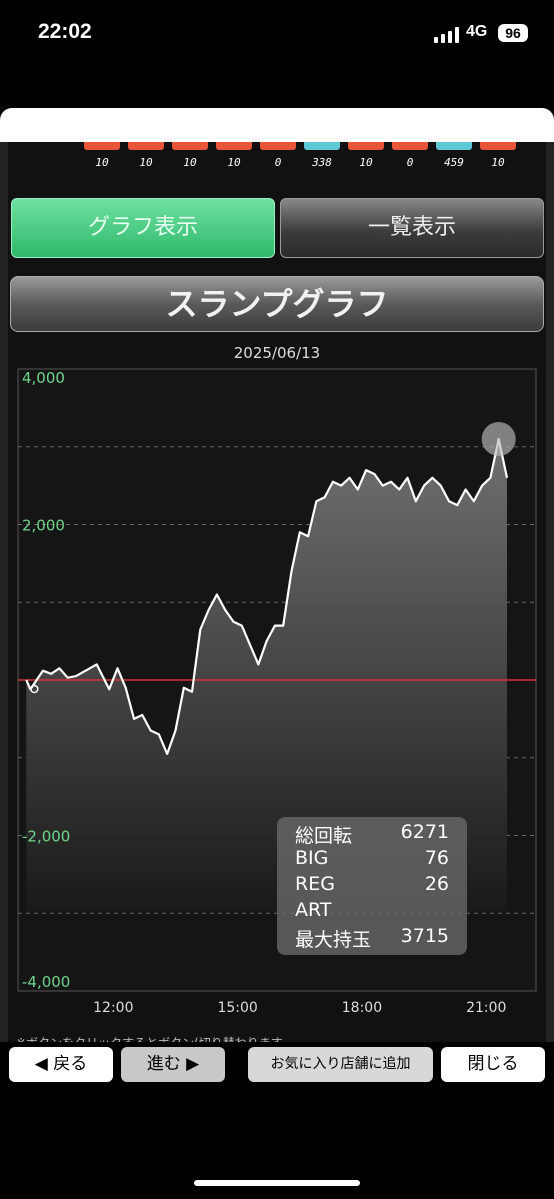 Image resolution: width=554 pixels, height=1199 pixels. Describe the element at coordinates (277, 353) in the screenshot. I see `graph-date: 2025/06/13` at that location.